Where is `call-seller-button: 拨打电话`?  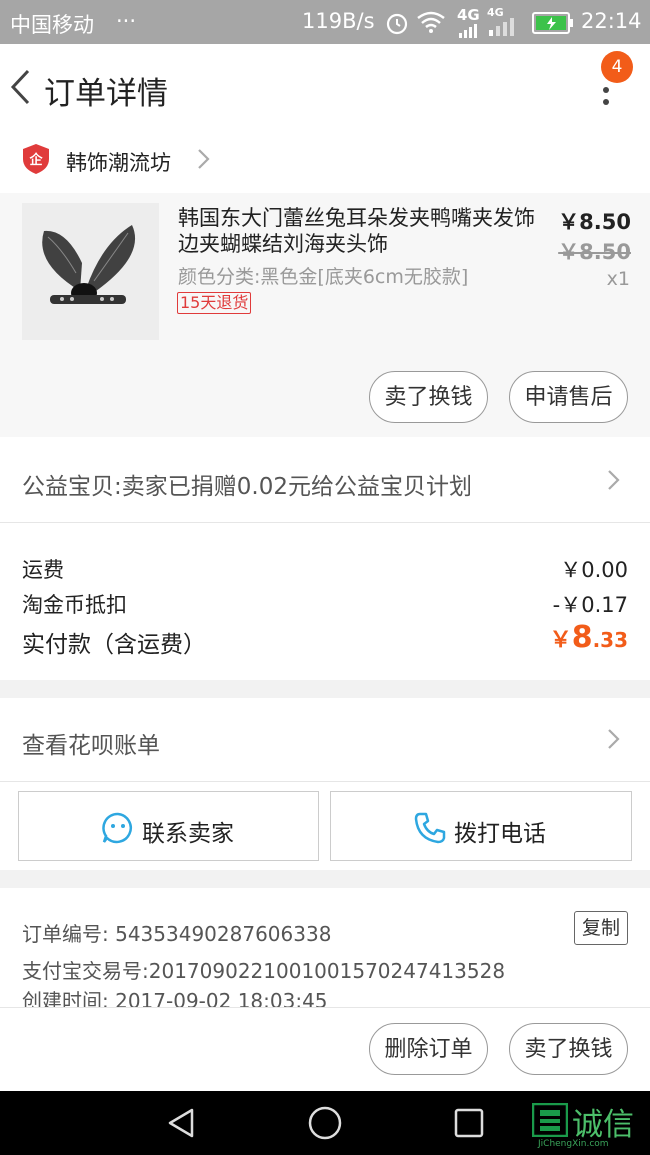 call-seller-button: 拨打电话 is located at coordinates (481, 826).